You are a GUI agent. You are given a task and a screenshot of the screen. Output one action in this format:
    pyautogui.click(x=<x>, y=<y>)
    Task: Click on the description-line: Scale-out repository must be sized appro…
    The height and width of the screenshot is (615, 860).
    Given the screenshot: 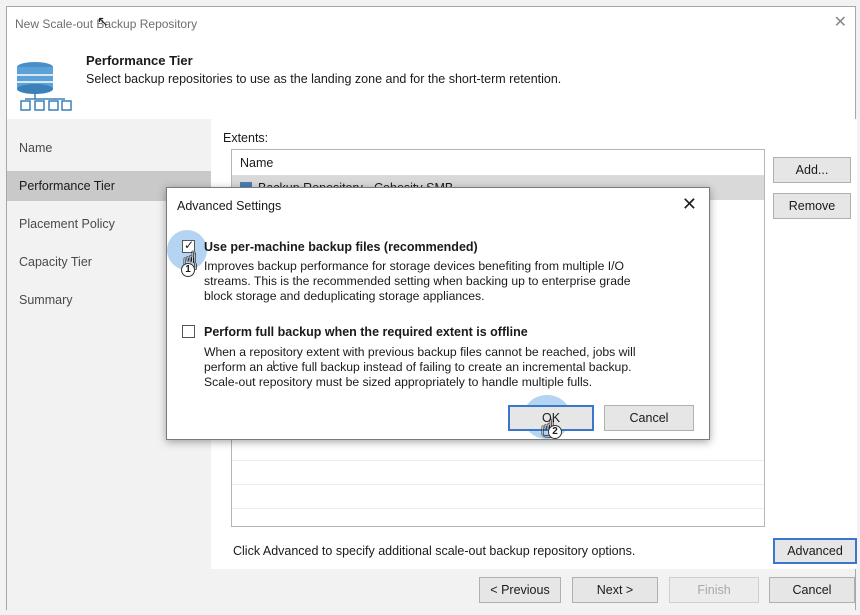 What is the action you would take?
    pyautogui.click(x=398, y=382)
    